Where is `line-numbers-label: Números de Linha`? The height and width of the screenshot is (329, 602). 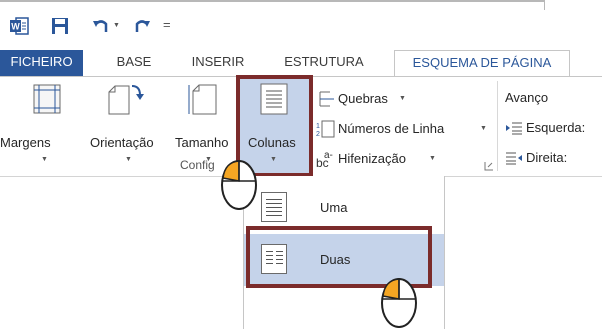 line-numbers-label: Números de Linha is located at coordinates (391, 128).